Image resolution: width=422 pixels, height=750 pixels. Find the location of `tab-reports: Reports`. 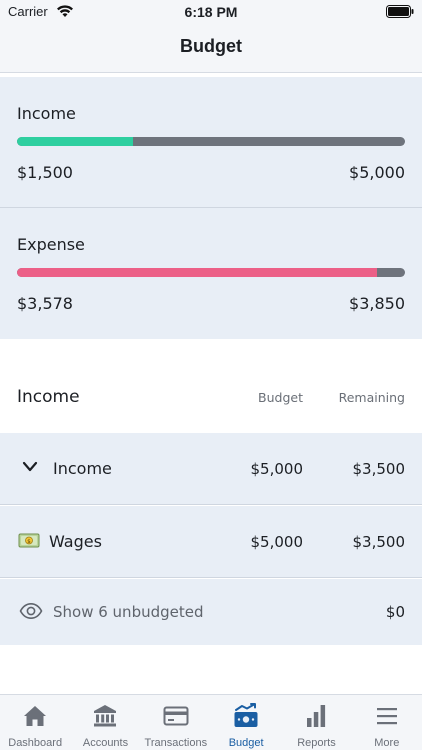

tab-reports: Reports is located at coordinates (316, 722).